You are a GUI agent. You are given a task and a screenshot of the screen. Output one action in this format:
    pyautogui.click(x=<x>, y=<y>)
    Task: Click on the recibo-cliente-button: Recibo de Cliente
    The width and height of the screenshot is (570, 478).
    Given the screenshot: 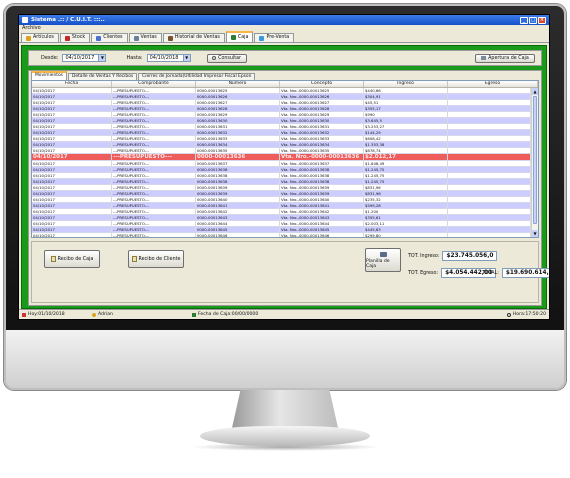 What is the action you would take?
    pyautogui.click(x=156, y=259)
    